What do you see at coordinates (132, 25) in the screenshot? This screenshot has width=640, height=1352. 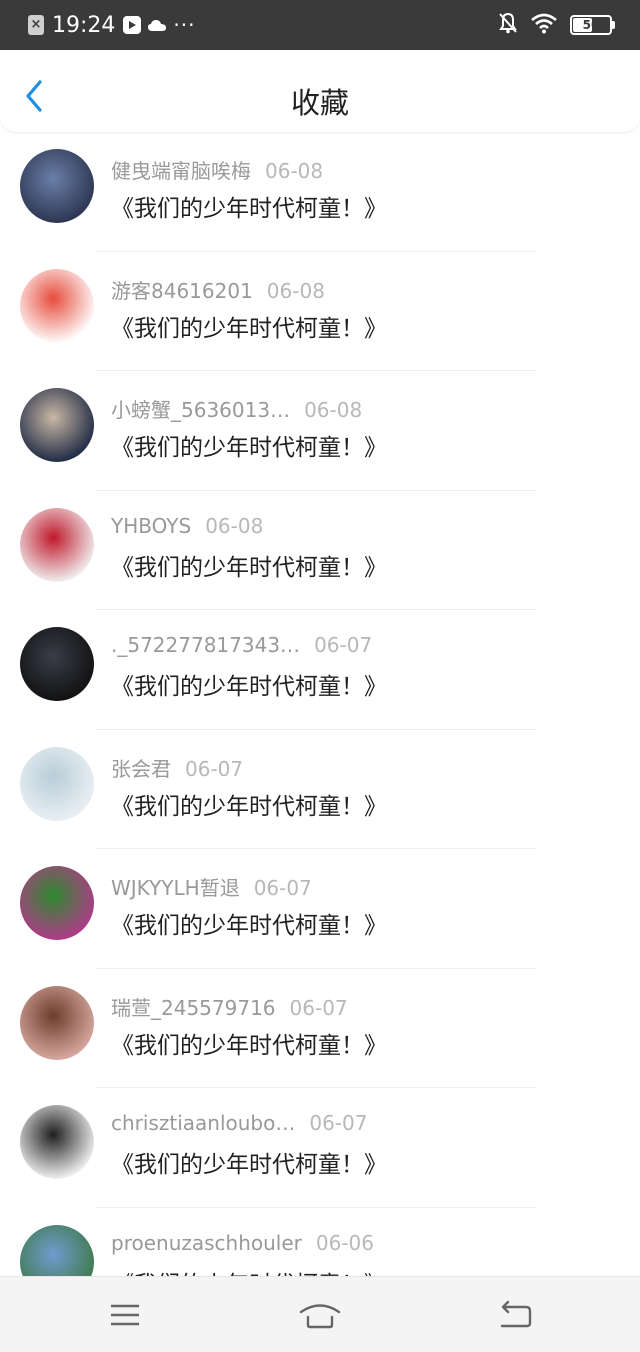 I see `video-app-icon` at bounding box center [132, 25].